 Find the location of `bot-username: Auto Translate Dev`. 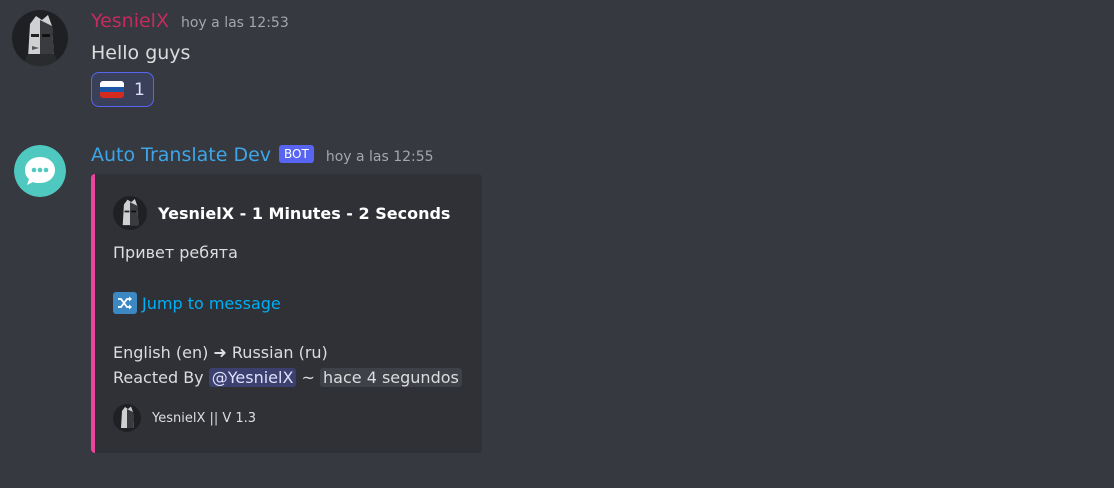

bot-username: Auto Translate Dev is located at coordinates (181, 155).